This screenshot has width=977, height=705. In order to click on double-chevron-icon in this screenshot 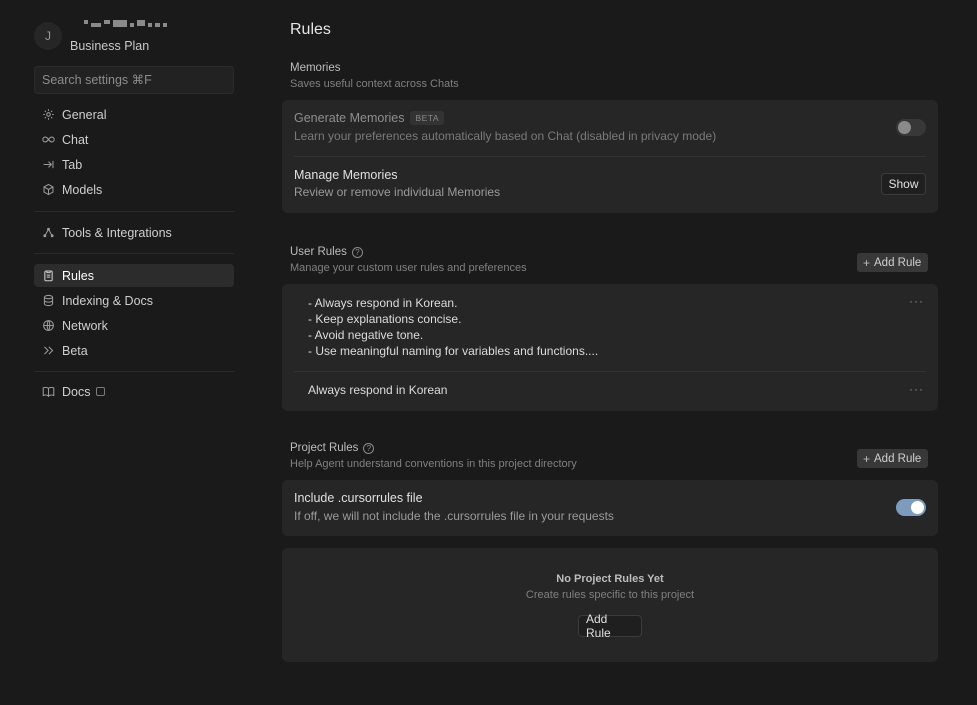, I will do `click(48, 351)`.